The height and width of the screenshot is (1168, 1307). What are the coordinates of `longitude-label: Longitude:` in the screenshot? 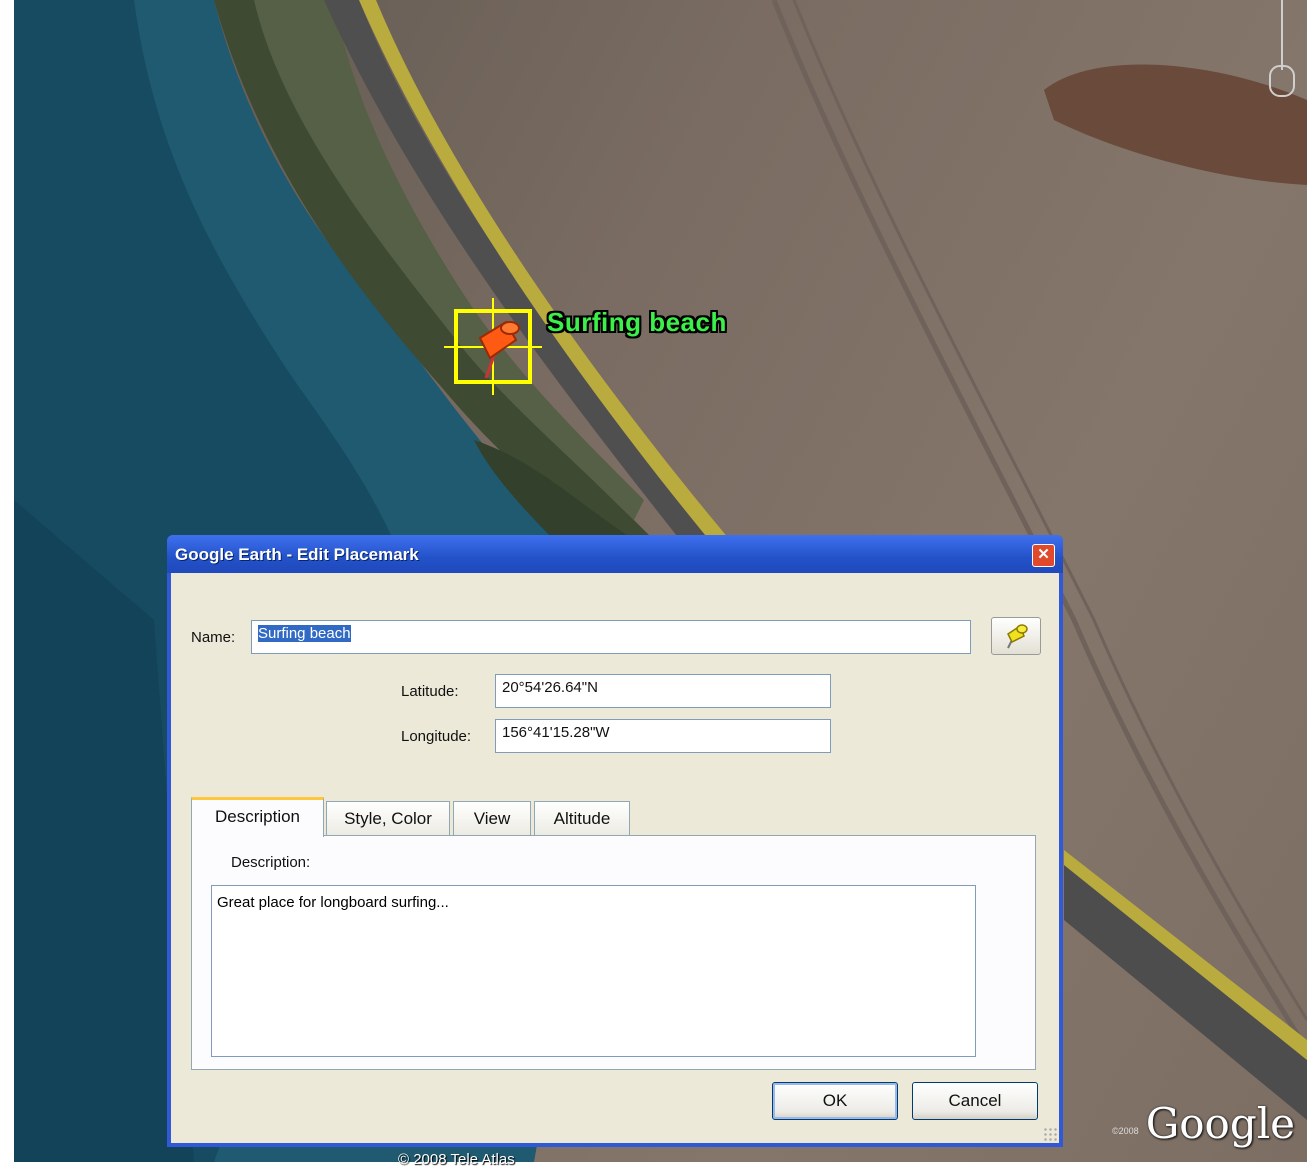 It's located at (436, 736).